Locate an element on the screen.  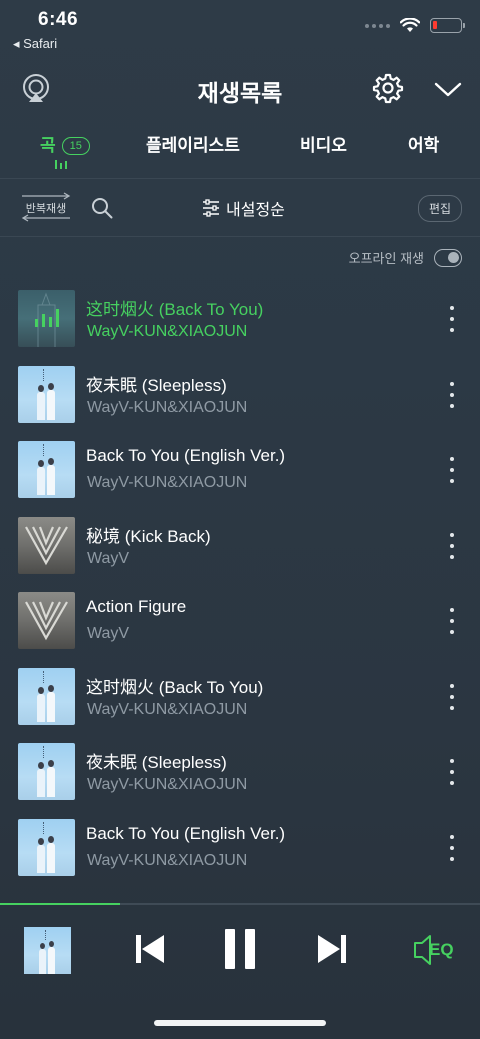
repeat-button: 반복재생 is located at coordinates (46, 207).